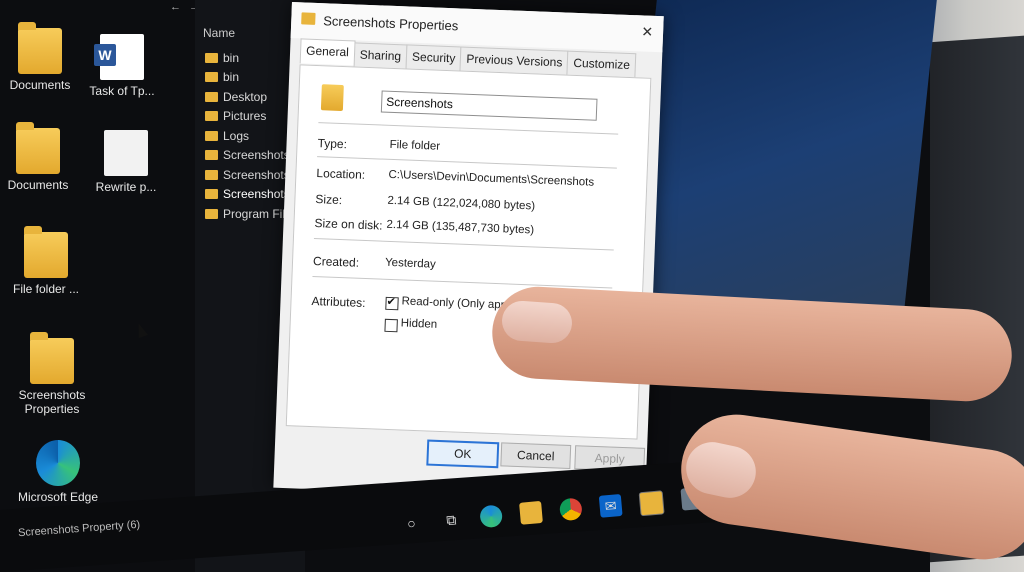 This screenshot has width=1024, height=572. What do you see at coordinates (119, 57) in the screenshot?
I see `word-document-icon` at bounding box center [119, 57].